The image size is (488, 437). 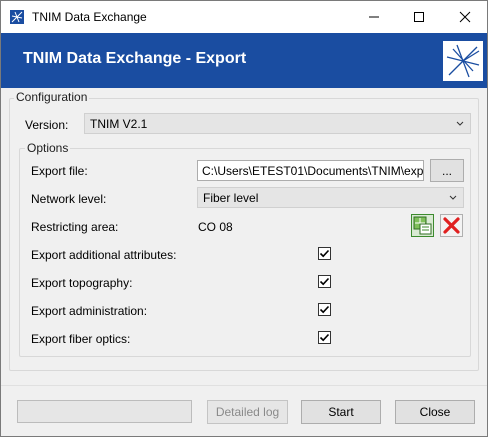 I want to click on header-banner: TNIM Data Exchange - Export, so click(x=244, y=60).